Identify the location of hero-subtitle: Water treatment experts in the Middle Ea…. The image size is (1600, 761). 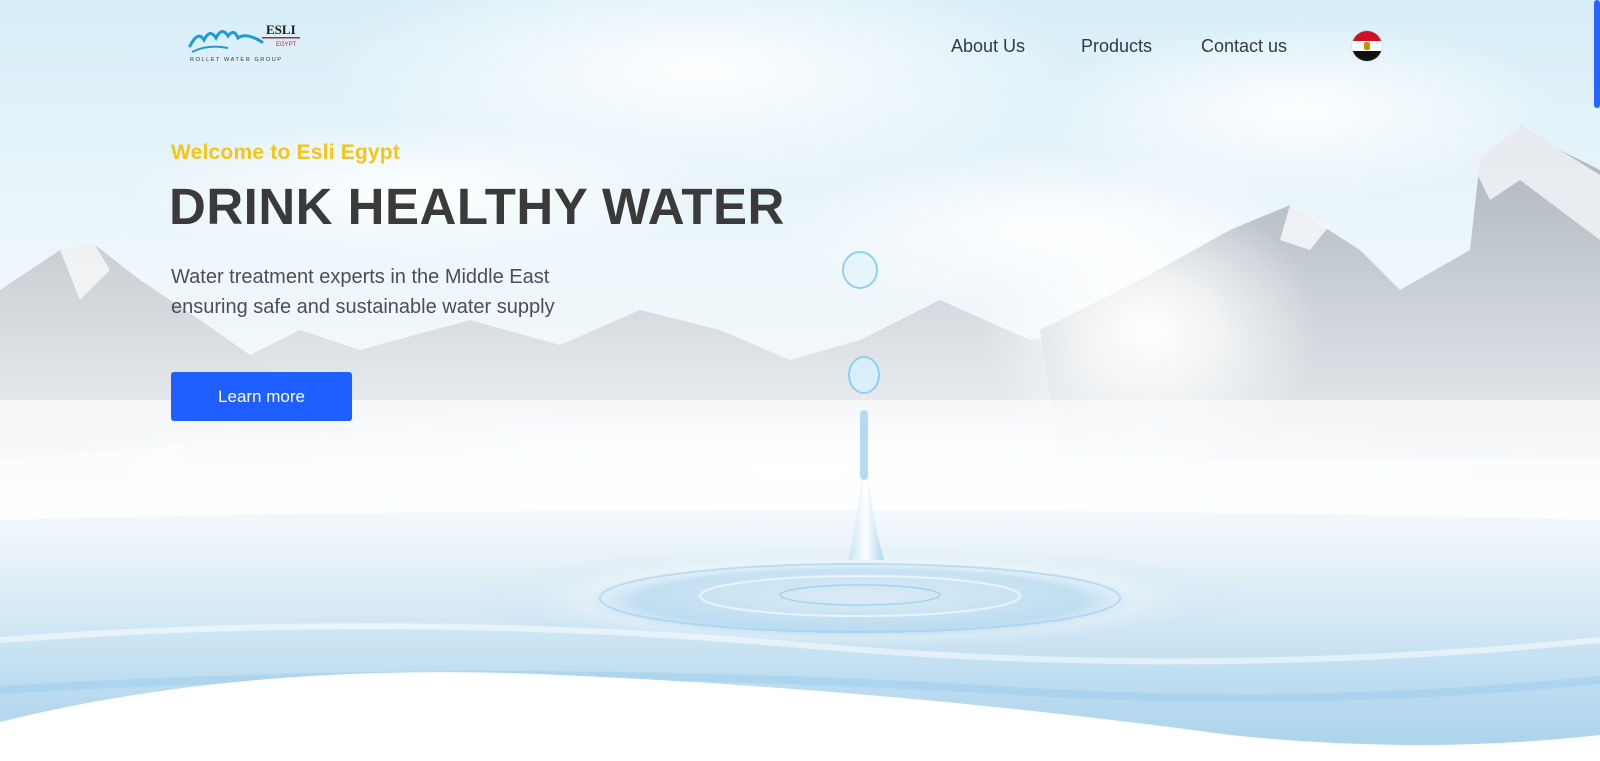
(431, 292).